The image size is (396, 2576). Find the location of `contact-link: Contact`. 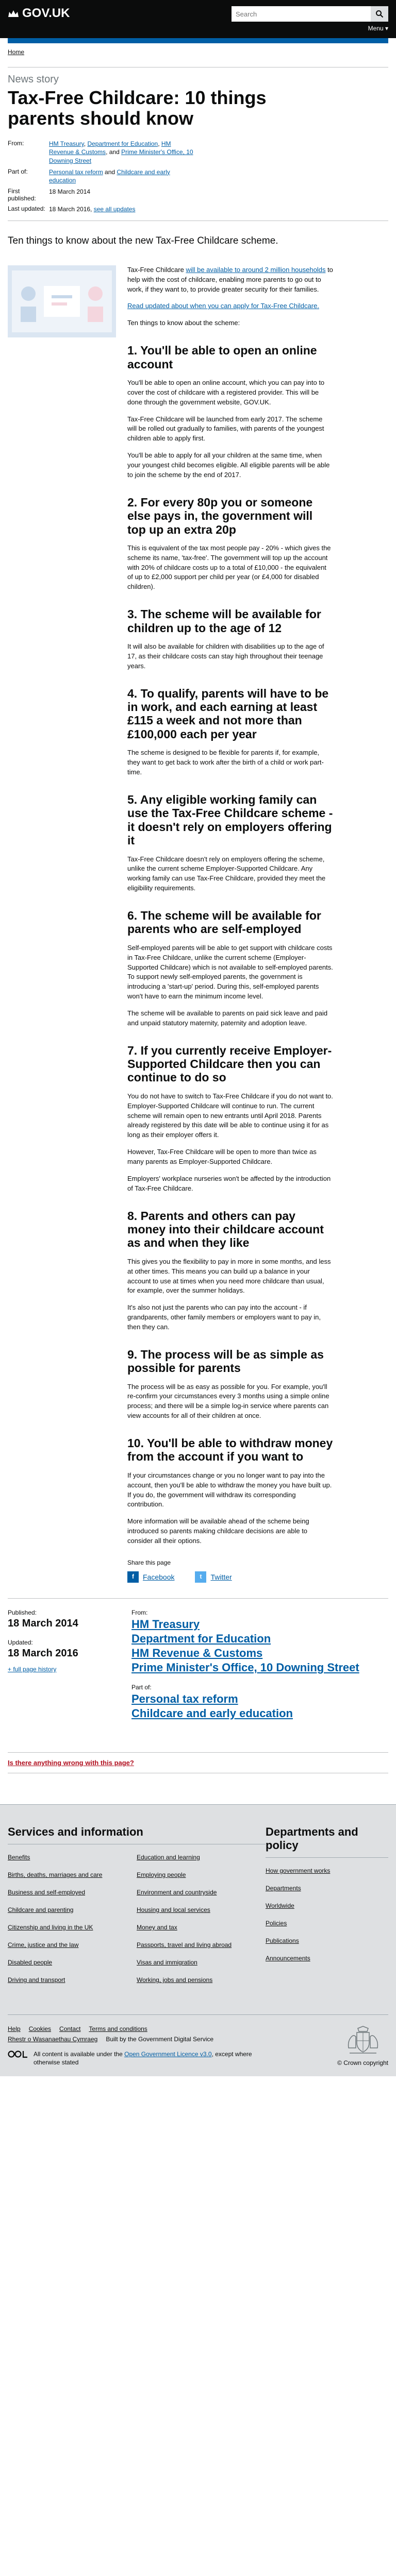

contact-link: Contact is located at coordinates (69, 2029).